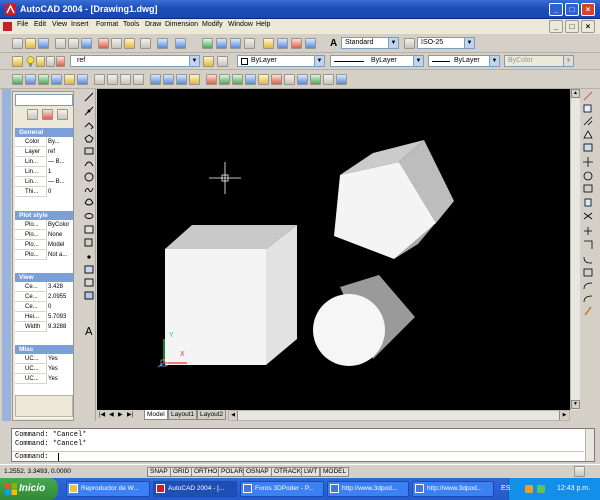  What do you see at coordinates (181, 24) in the screenshot?
I see `menu-dimension: Dimension` at bounding box center [181, 24].